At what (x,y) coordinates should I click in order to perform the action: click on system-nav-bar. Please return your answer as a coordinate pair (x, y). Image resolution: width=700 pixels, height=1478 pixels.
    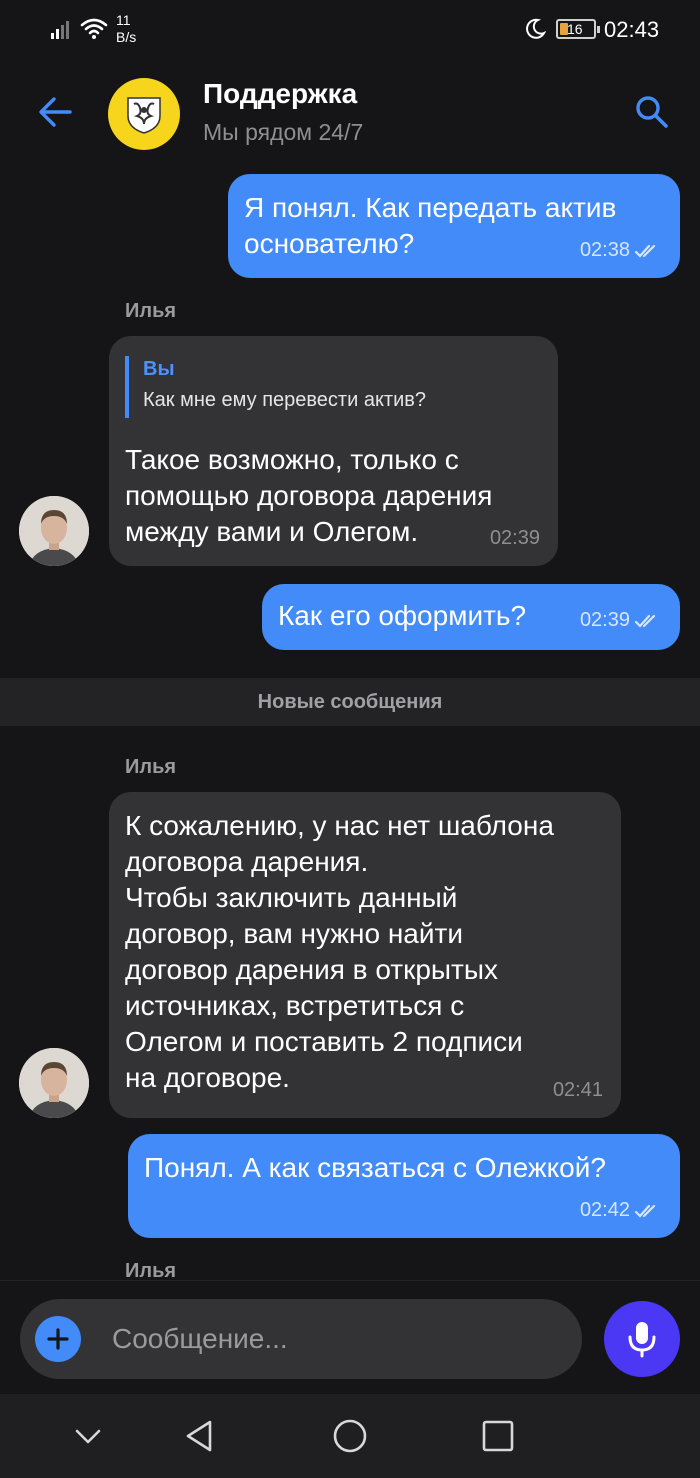
    Looking at the image, I should click on (350, 1436).